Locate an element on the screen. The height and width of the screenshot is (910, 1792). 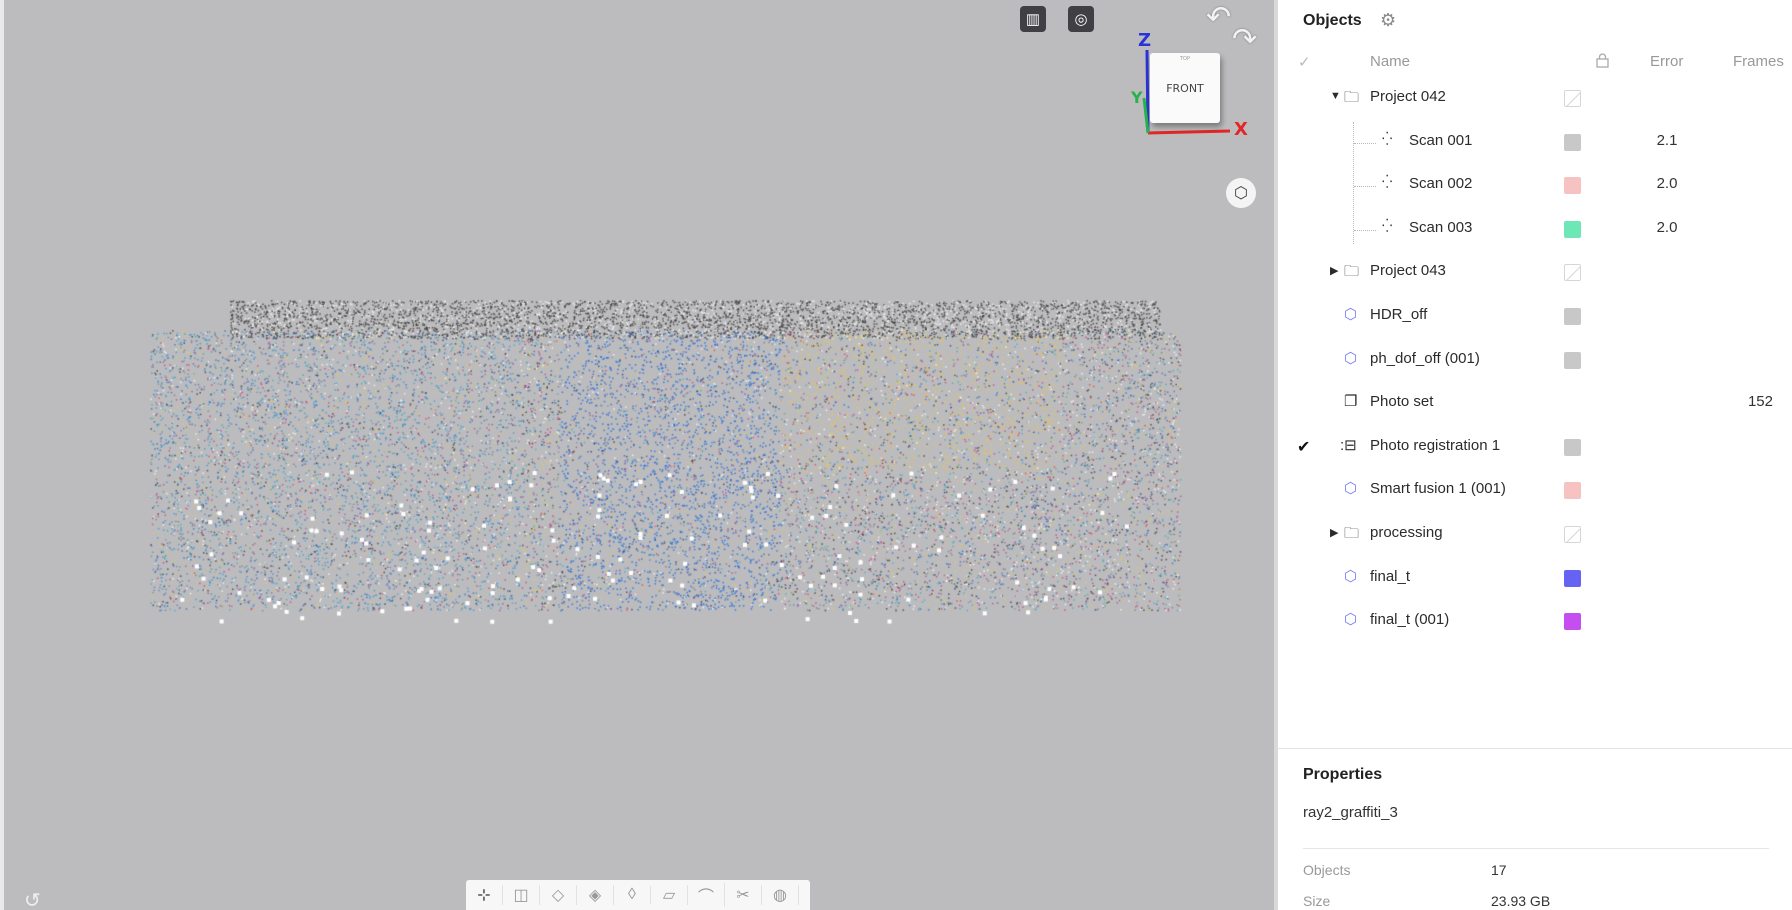
gear-icon: ⚙ is located at coordinates (1388, 20).